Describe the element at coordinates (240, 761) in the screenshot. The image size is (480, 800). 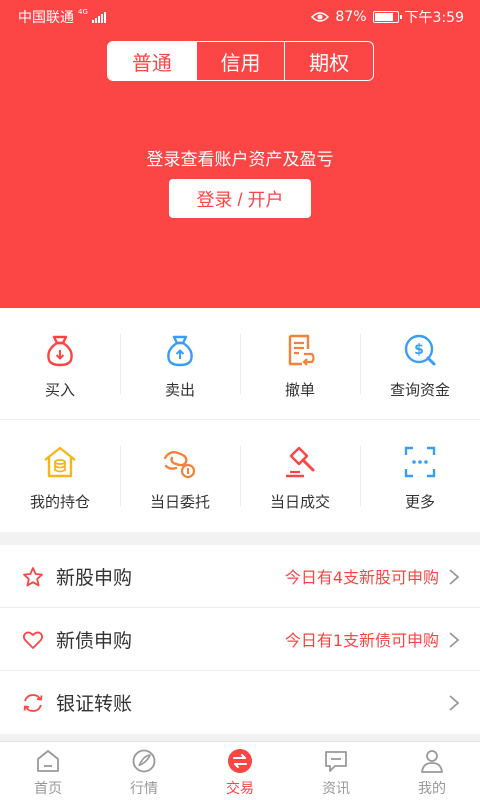
I see `trade-icon` at that location.